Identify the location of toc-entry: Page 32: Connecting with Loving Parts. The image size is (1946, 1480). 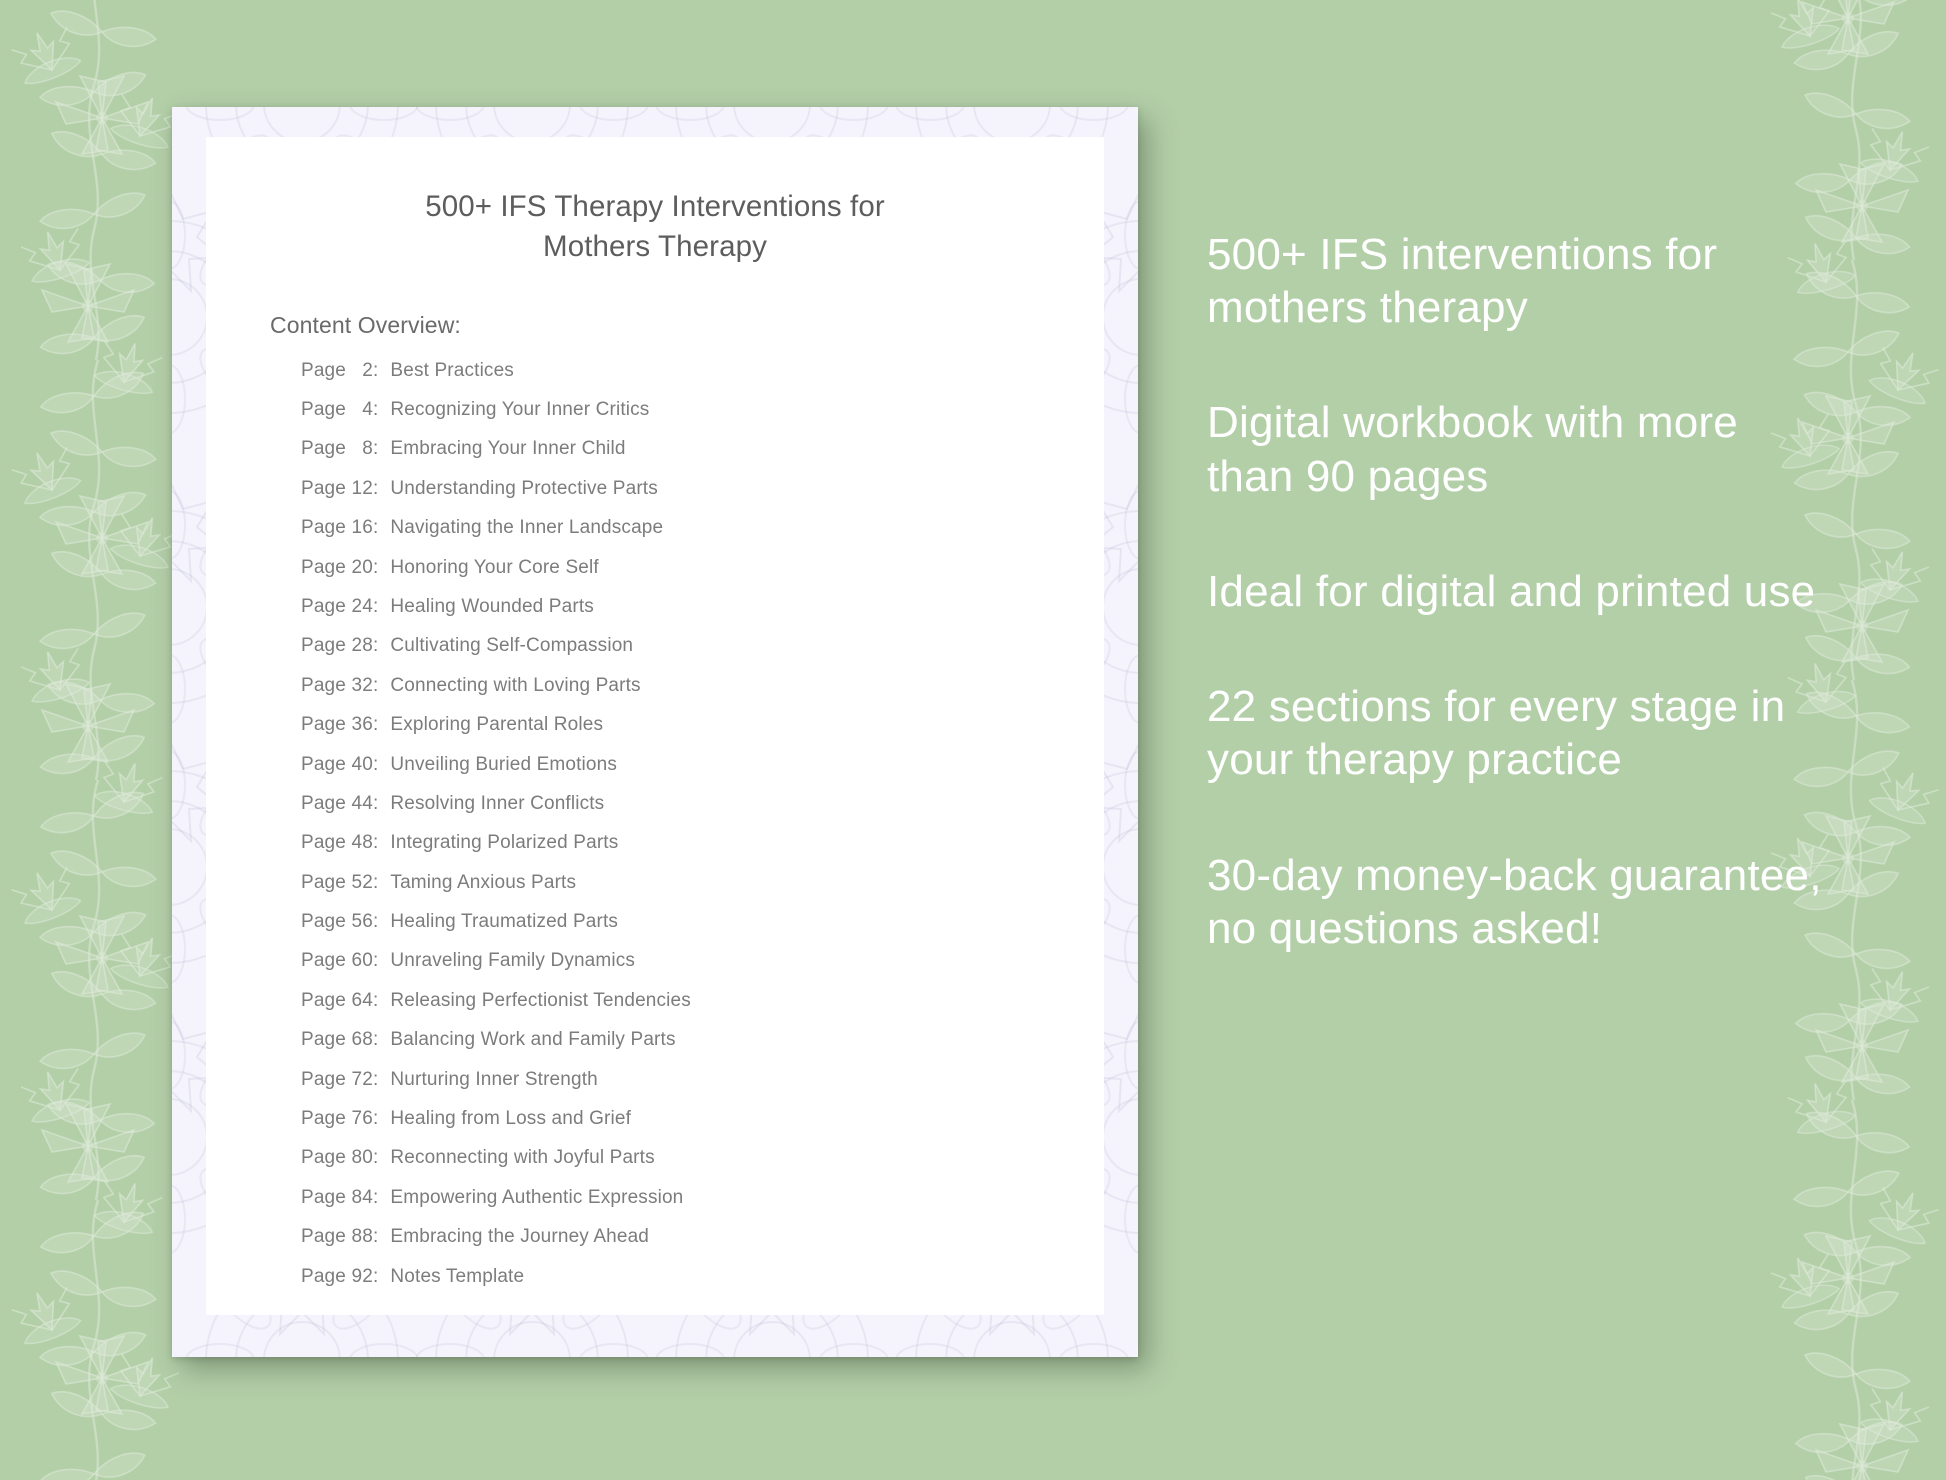
(702, 694).